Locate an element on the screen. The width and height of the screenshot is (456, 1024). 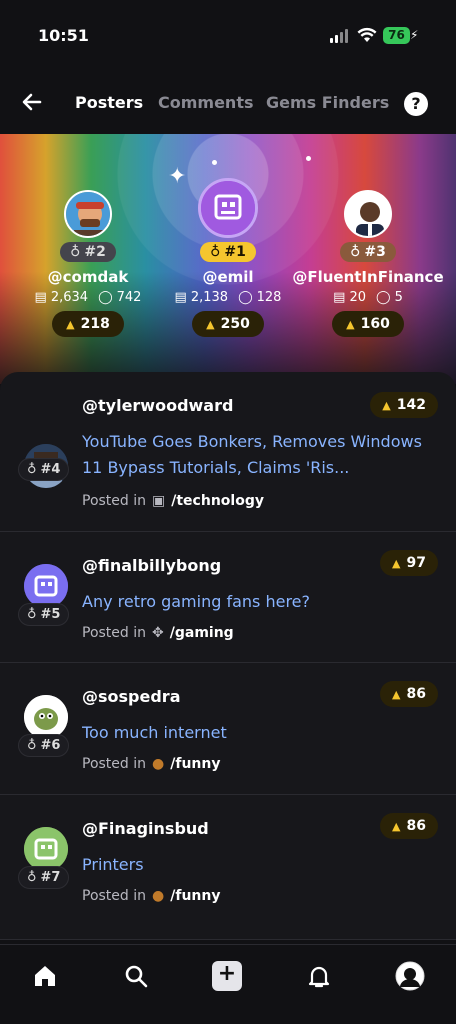
podium-third: ♁ #3 @FluentInFinance ▤ 20 ◯ 5 ▲ 160 is located at coordinates (368, 263).